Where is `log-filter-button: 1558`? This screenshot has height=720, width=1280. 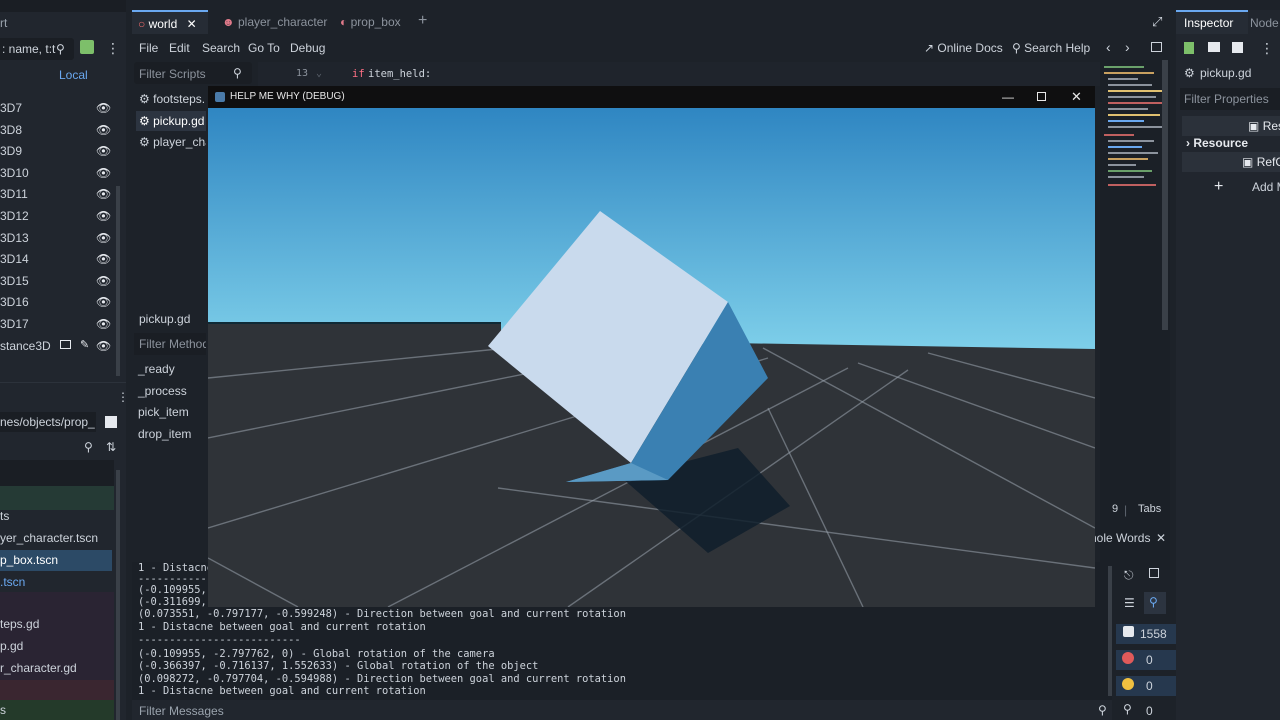 log-filter-button: 1558 is located at coordinates (1146, 634).